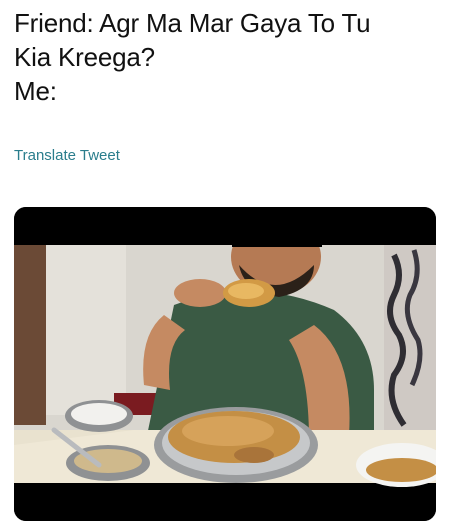 The height and width of the screenshot is (521, 450). Describe the element at coordinates (35, 91) in the screenshot. I see `tweet-line-3: Me:` at that location.